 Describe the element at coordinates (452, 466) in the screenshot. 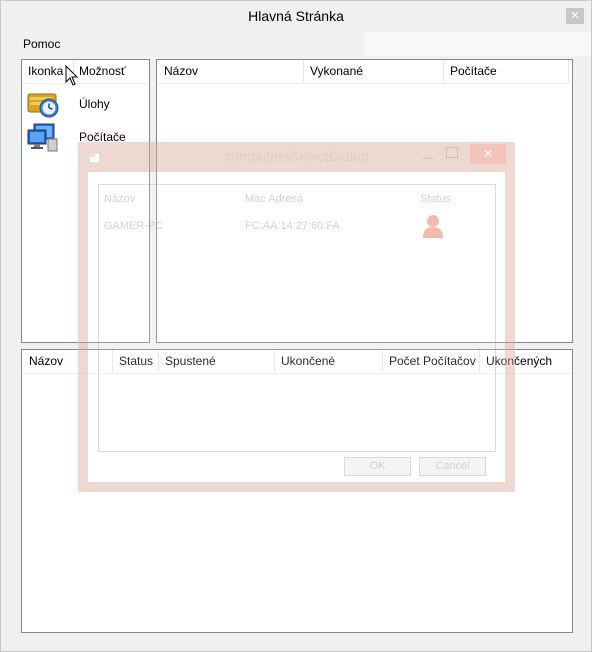

I see `dialog-cancel-button: Cancel` at that location.